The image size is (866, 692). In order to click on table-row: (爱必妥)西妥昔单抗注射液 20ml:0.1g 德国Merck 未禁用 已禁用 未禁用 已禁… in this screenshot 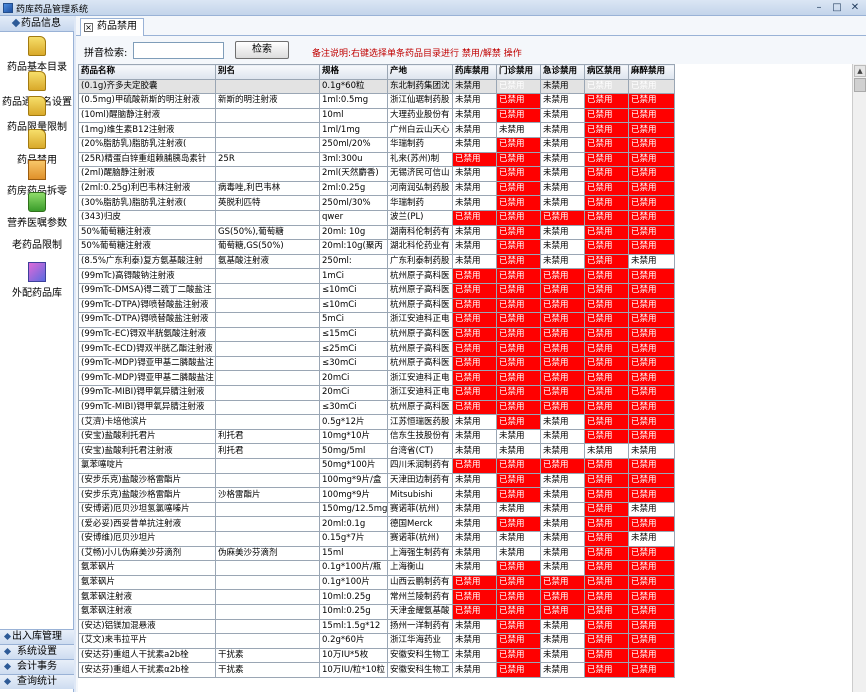, I will do `click(376, 524)`.